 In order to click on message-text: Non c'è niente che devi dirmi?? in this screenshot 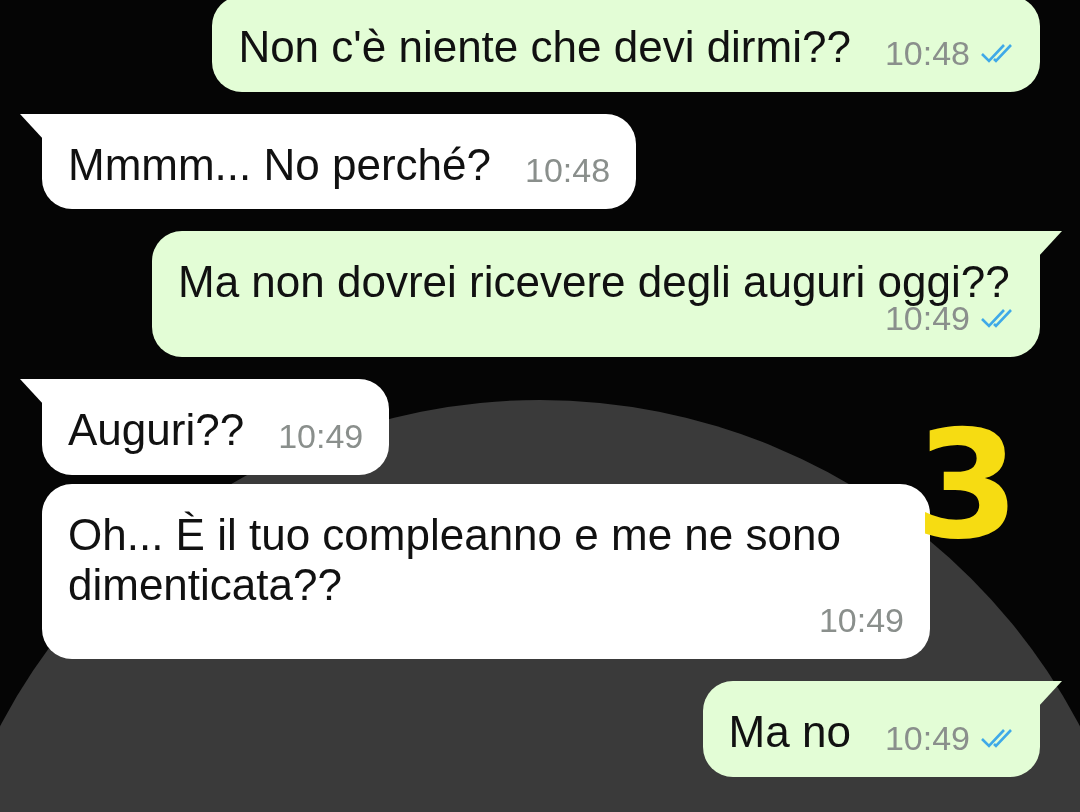, I will do `click(544, 47)`.